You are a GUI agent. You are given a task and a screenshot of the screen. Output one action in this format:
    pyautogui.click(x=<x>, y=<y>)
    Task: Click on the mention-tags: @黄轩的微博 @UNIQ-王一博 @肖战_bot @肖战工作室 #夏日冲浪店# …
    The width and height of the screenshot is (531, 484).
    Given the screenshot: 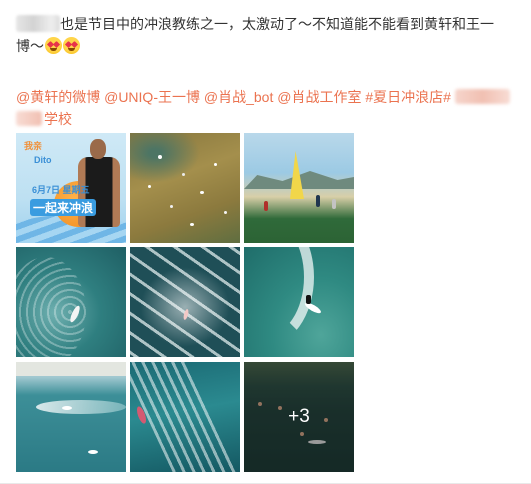 What is the action you would take?
    pyautogui.click(x=268, y=108)
    